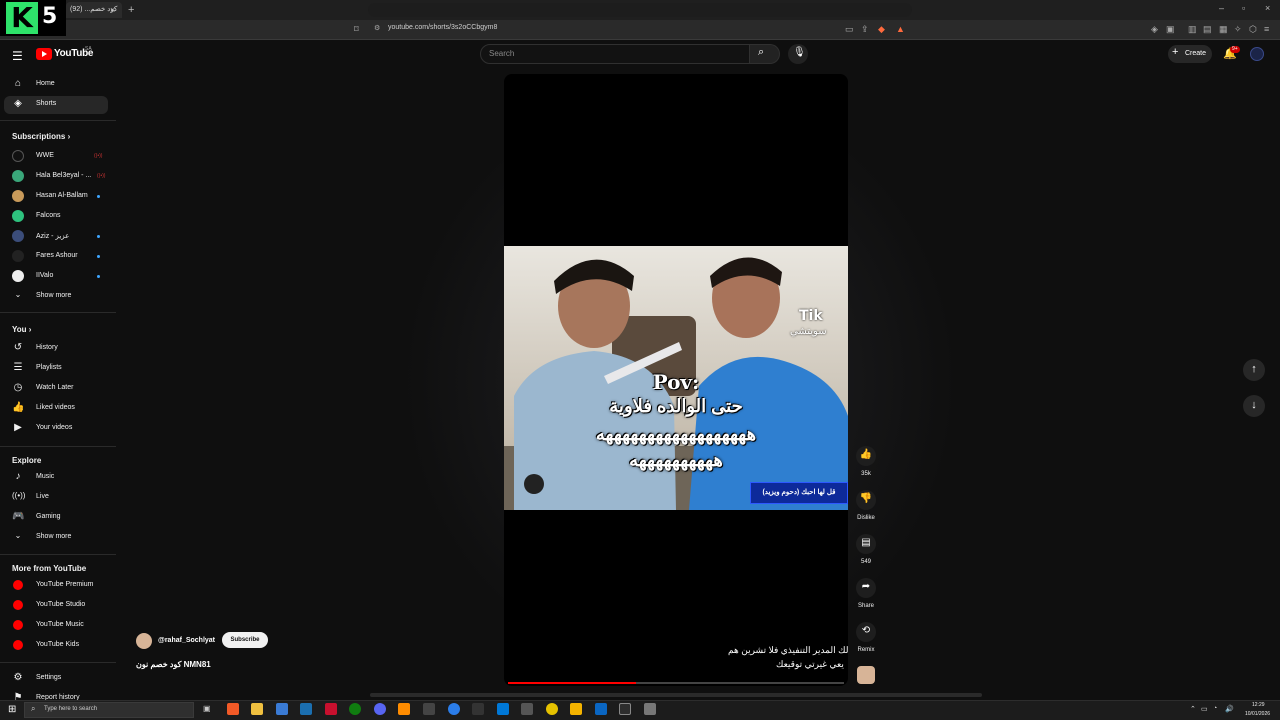 The image size is (1280, 720). What do you see at coordinates (17, 56) in the screenshot?
I see `hamburger-menu-icon: ☰` at bounding box center [17, 56].